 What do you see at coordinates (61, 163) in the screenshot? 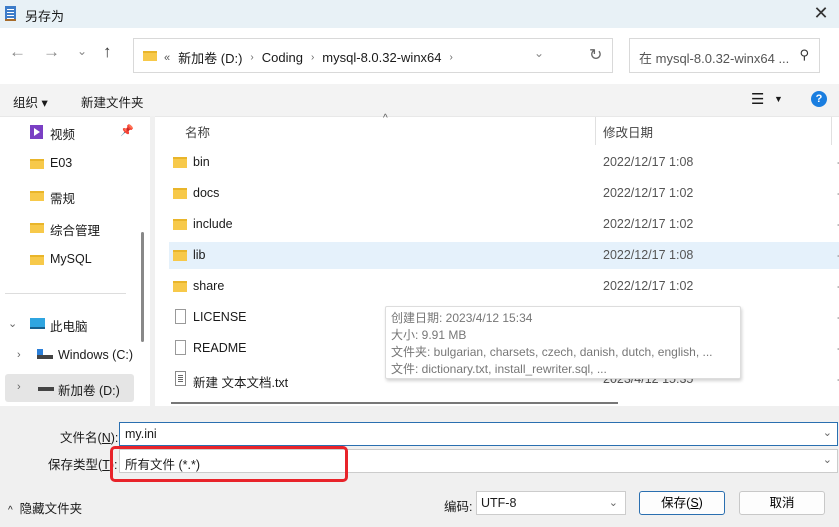
I see `sidebar-item-label: E03` at bounding box center [61, 163].